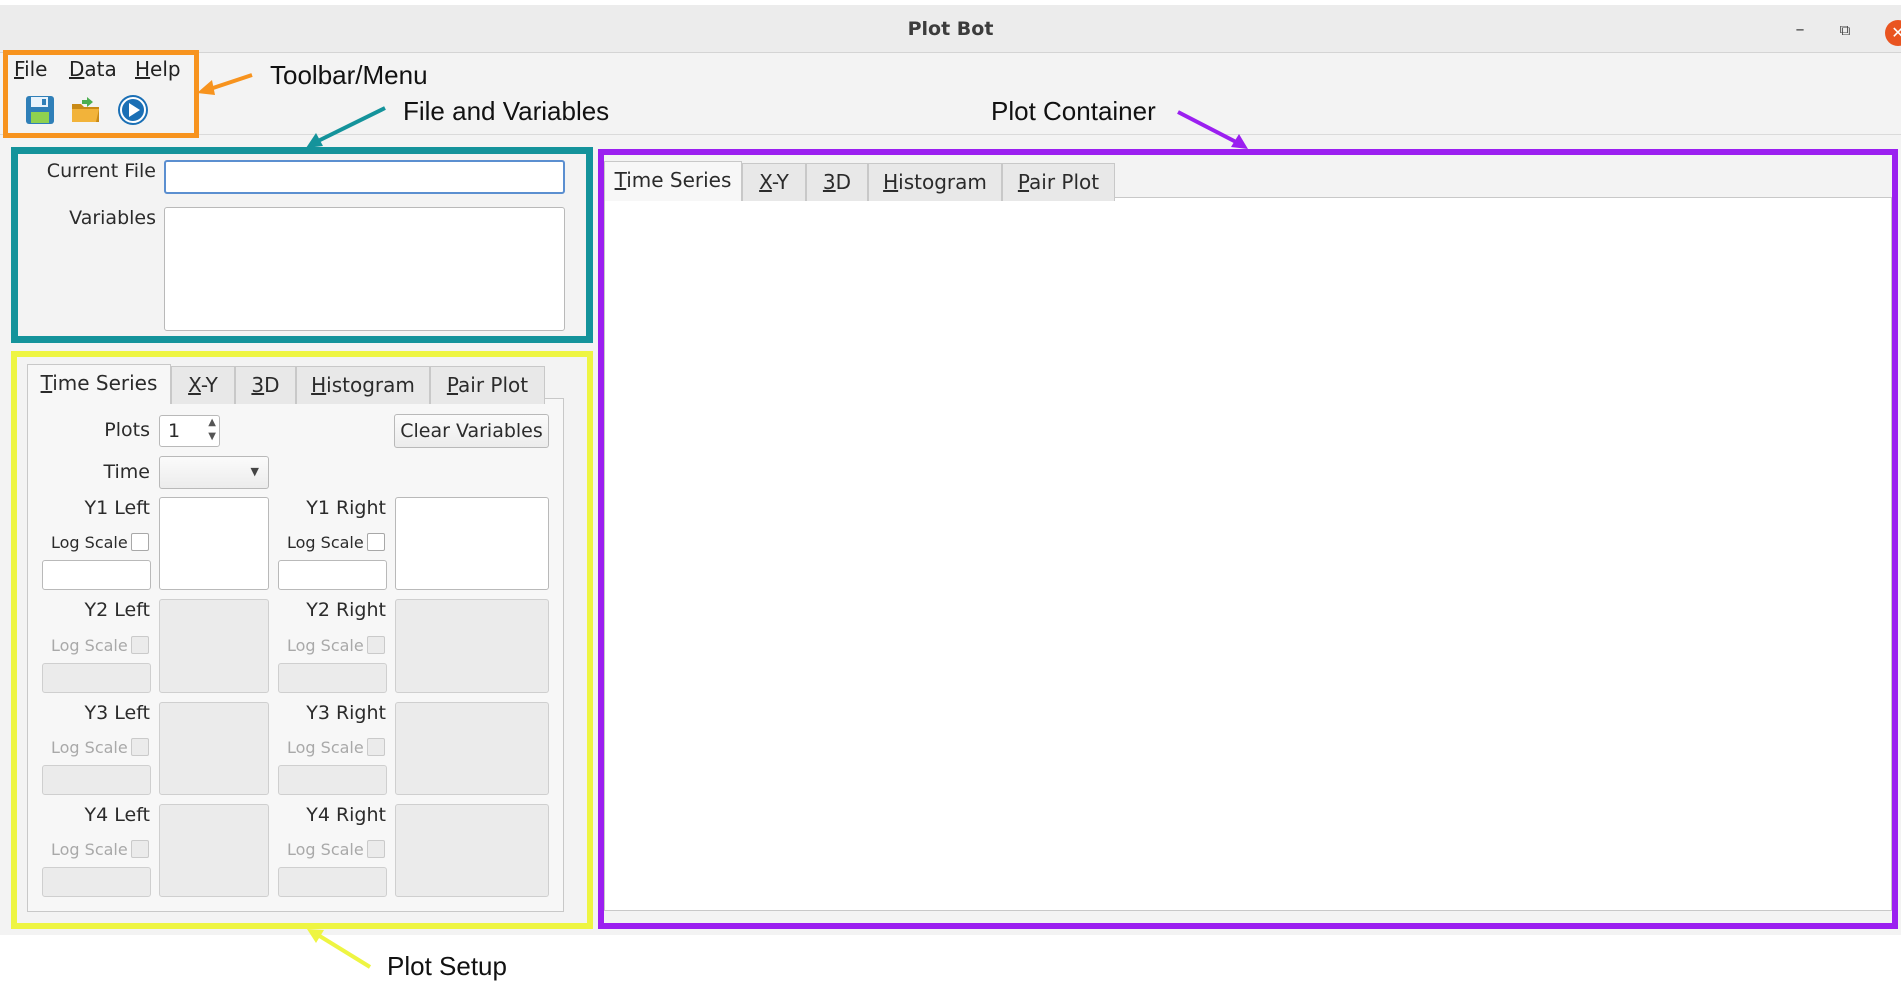 Image resolution: width=1901 pixels, height=990 pixels. What do you see at coordinates (101, 94) in the screenshot?
I see `toolbar-menu-highlight` at bounding box center [101, 94].